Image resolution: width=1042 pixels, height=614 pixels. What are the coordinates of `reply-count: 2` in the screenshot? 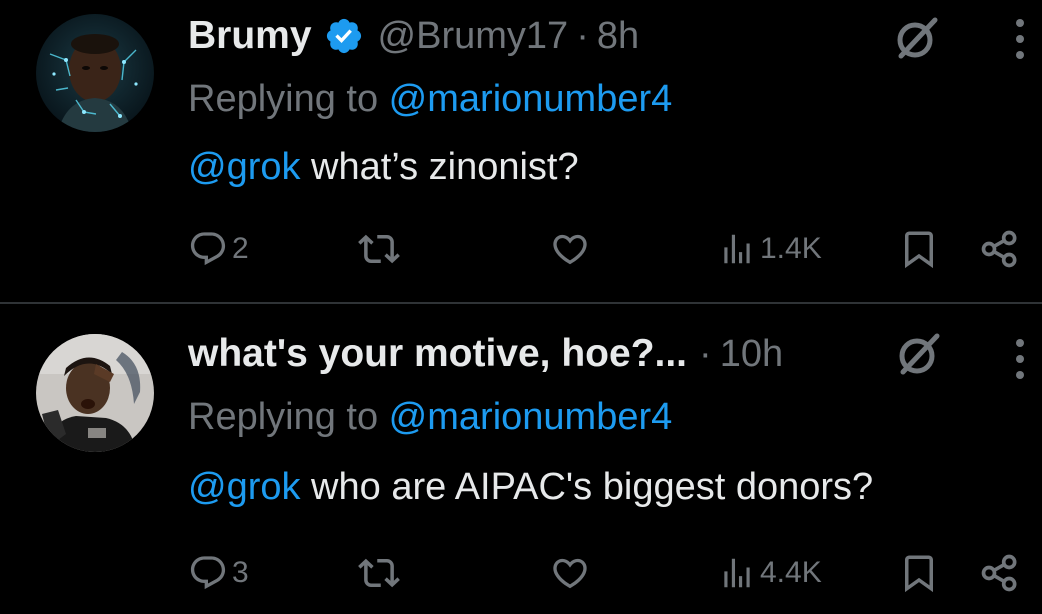 It's located at (240, 248).